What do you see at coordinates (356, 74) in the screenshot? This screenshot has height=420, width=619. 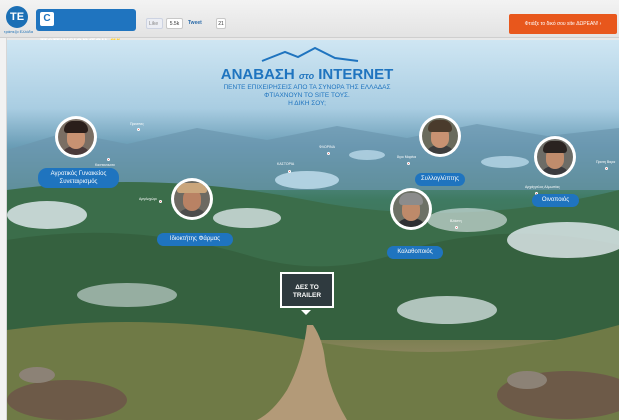 I see `title-part2: INTERNET` at bounding box center [356, 74].